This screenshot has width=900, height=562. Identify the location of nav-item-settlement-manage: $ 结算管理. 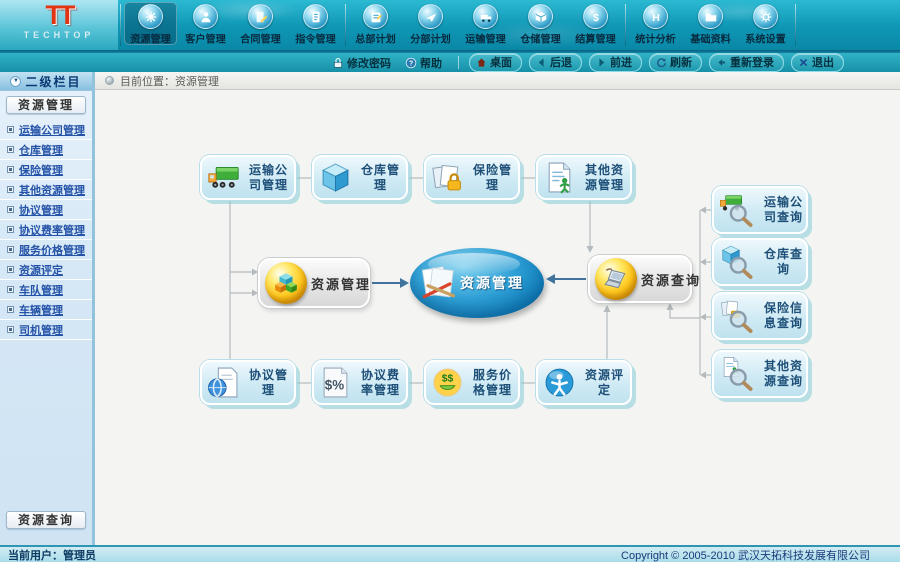
(595, 23).